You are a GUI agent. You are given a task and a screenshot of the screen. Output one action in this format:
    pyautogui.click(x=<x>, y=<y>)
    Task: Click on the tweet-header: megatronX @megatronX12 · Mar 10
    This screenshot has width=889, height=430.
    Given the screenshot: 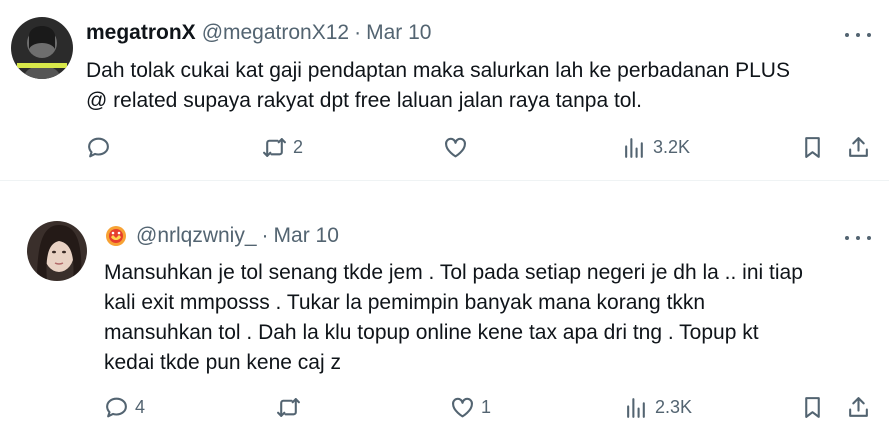 What is the action you would take?
    pyautogui.click(x=258, y=33)
    